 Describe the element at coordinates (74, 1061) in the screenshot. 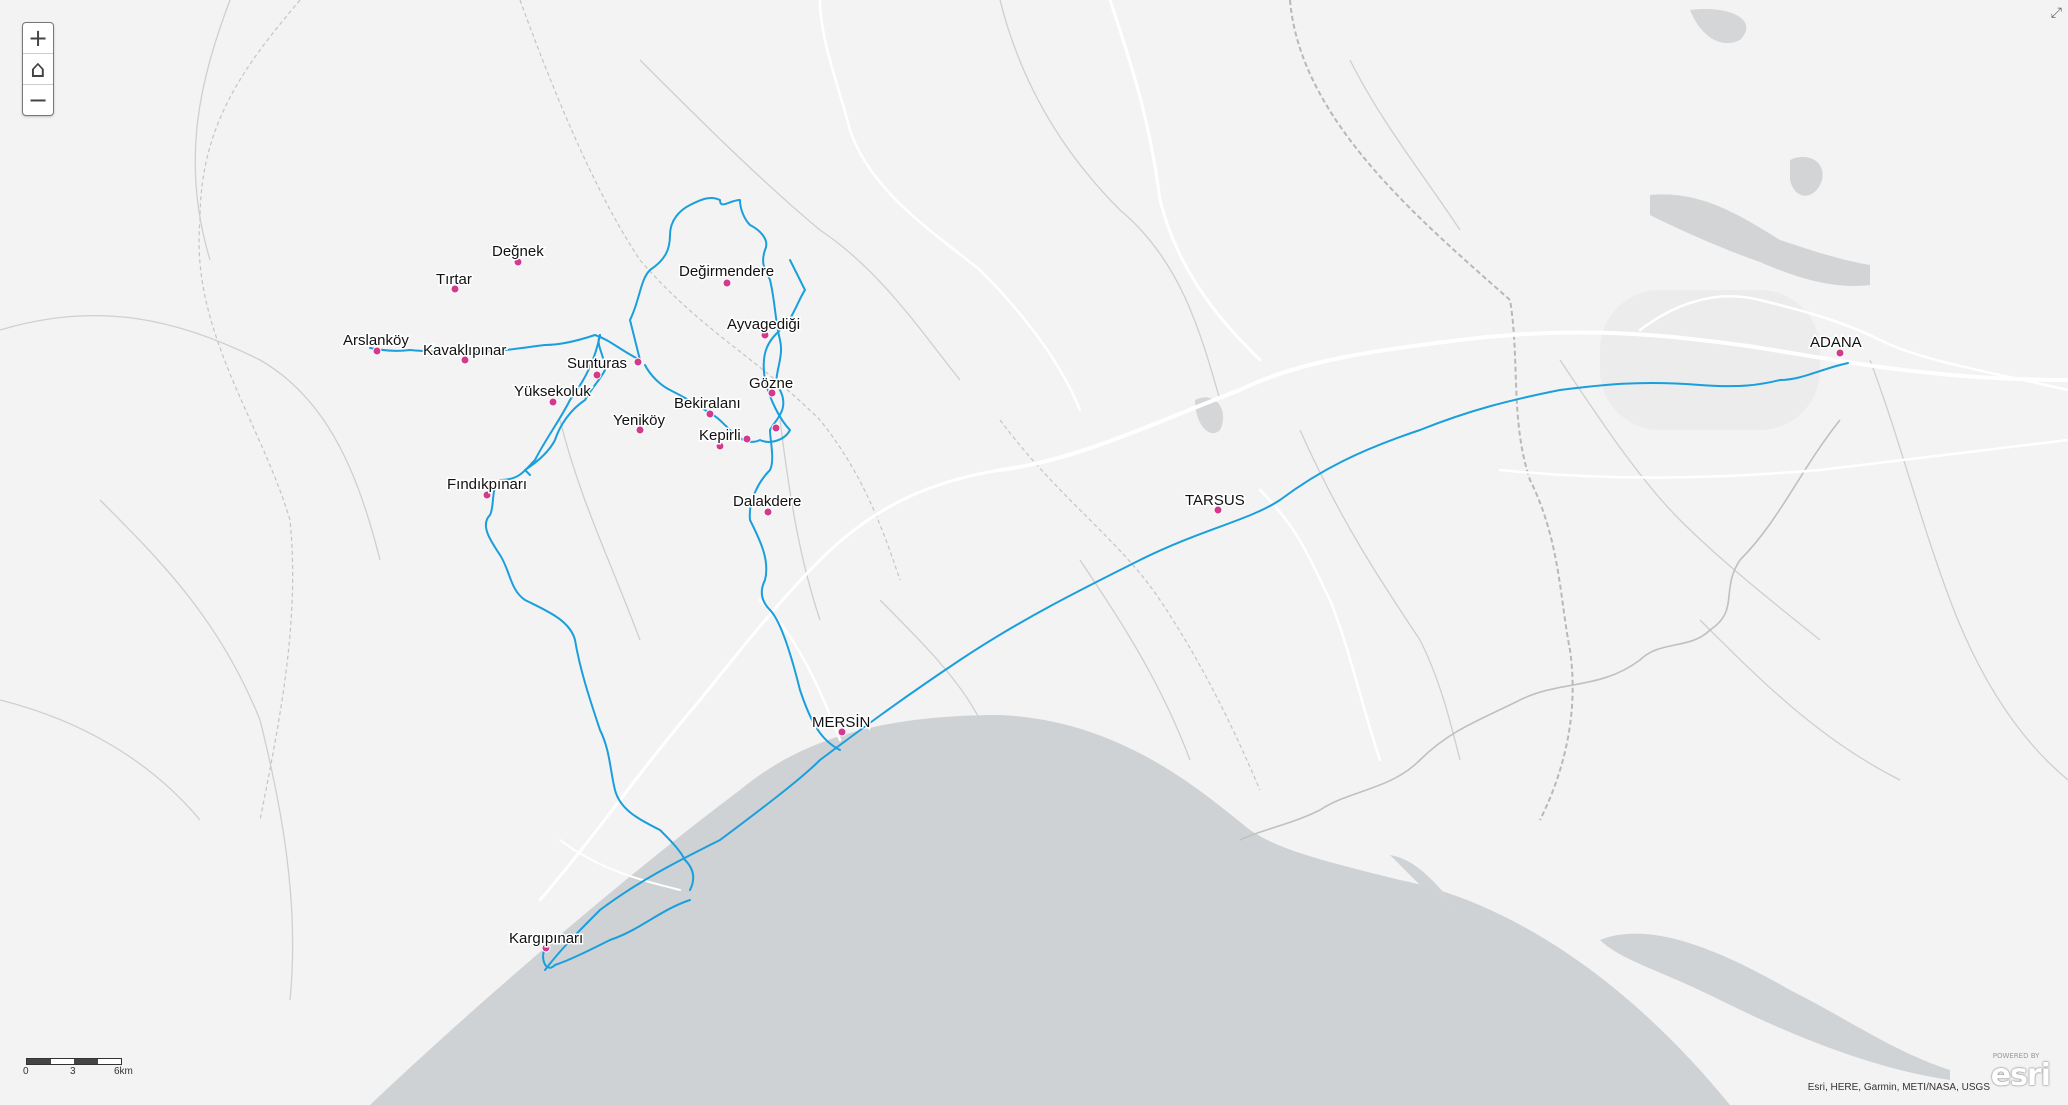

I see `scale-bar-graphic` at that location.